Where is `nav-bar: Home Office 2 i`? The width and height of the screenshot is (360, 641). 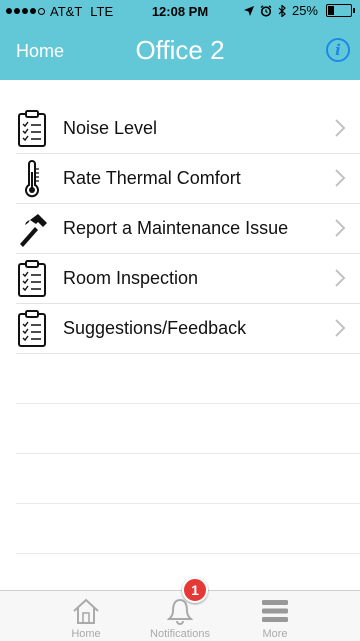
nav-bar: Home Office 2 i is located at coordinates (180, 52).